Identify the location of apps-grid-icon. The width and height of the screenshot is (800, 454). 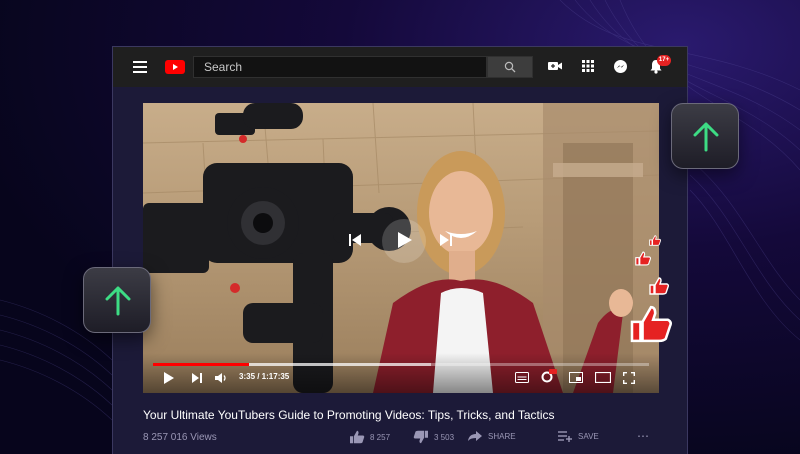
(588, 66).